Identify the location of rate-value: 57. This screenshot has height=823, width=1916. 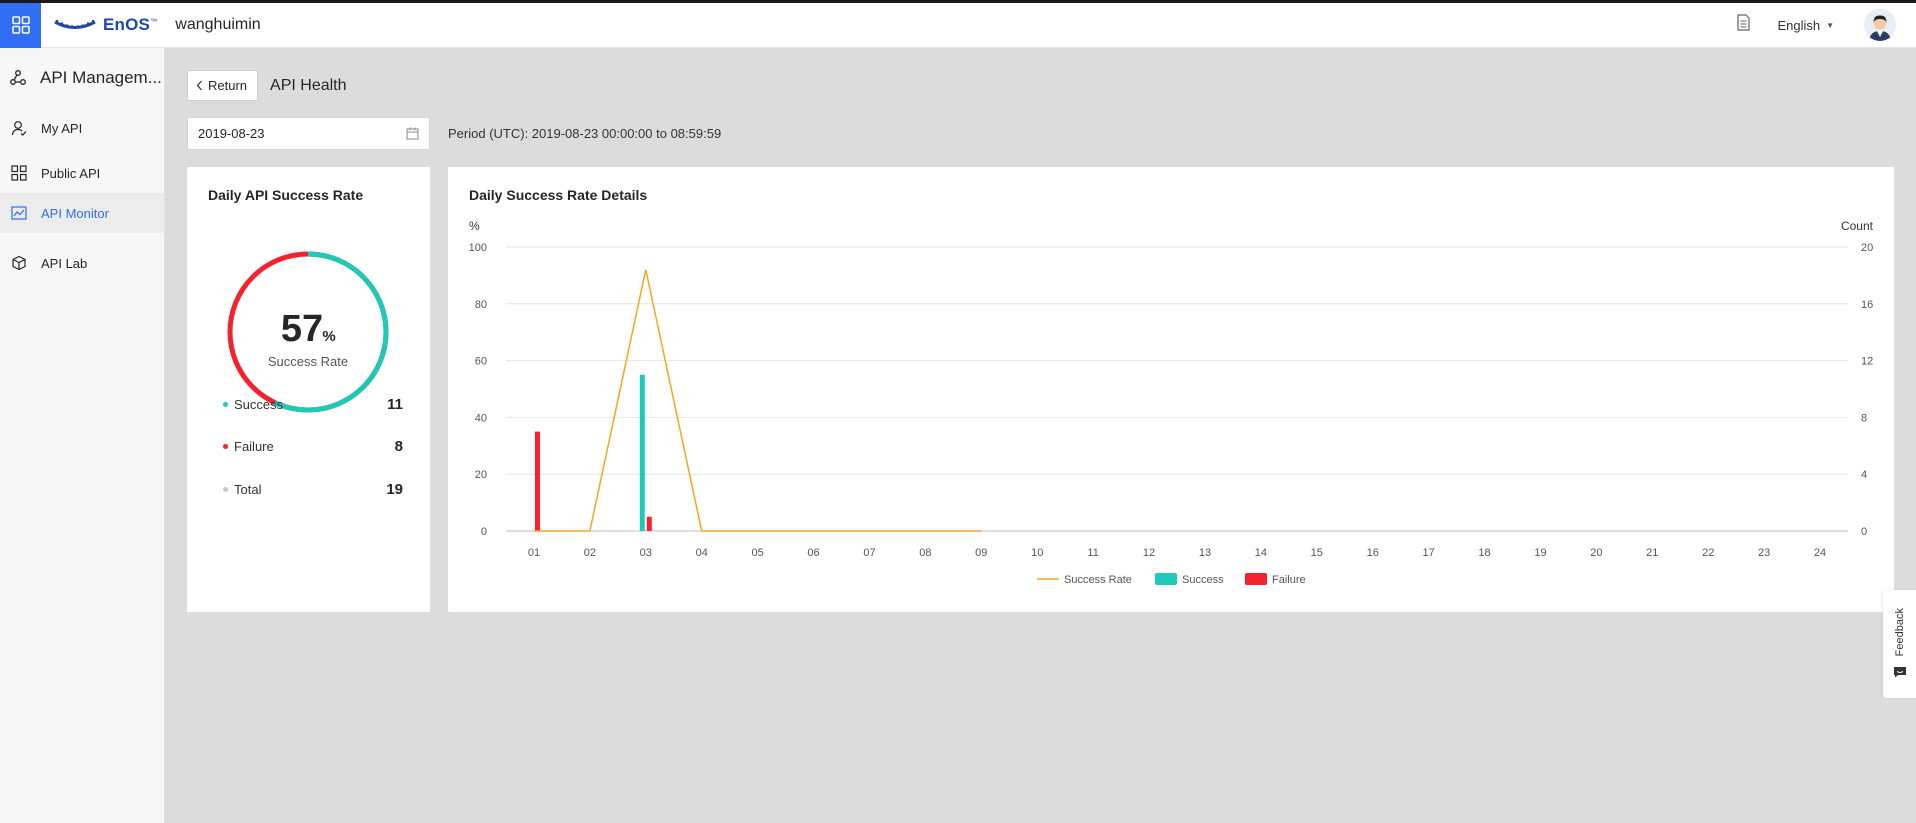
(302, 329).